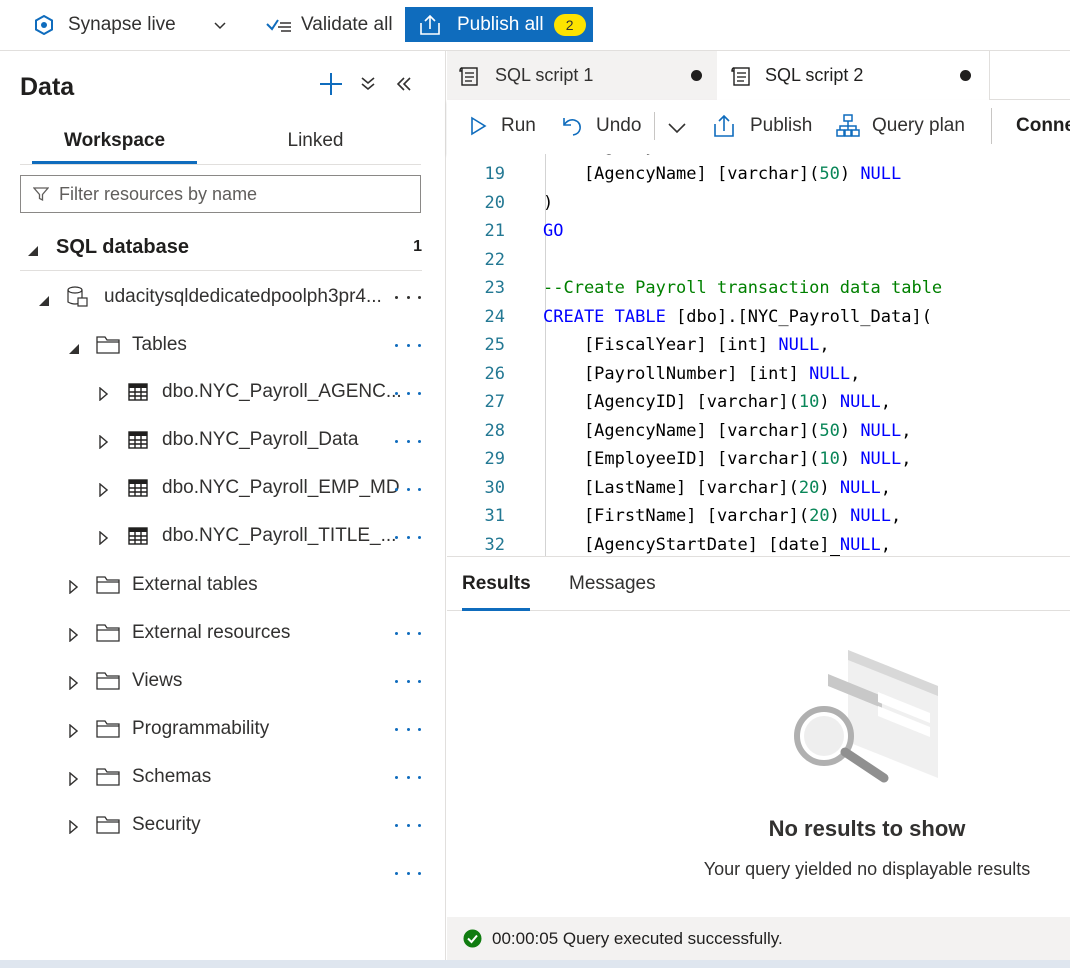 Image resolution: width=1070 pixels, height=968 pixels. I want to click on tables-folder: Tables, so click(218, 345).